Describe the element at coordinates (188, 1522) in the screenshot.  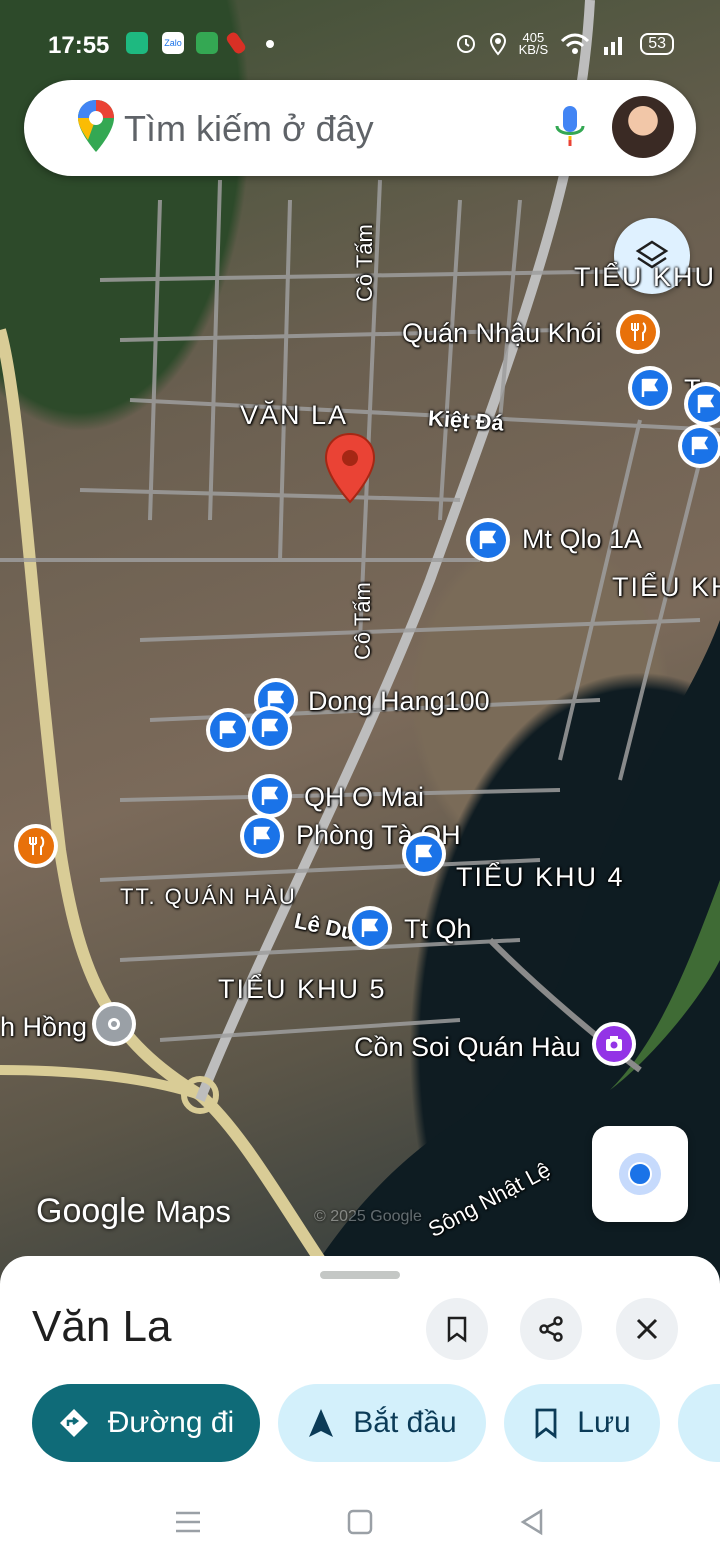
I see `recent-apps-icon` at that location.